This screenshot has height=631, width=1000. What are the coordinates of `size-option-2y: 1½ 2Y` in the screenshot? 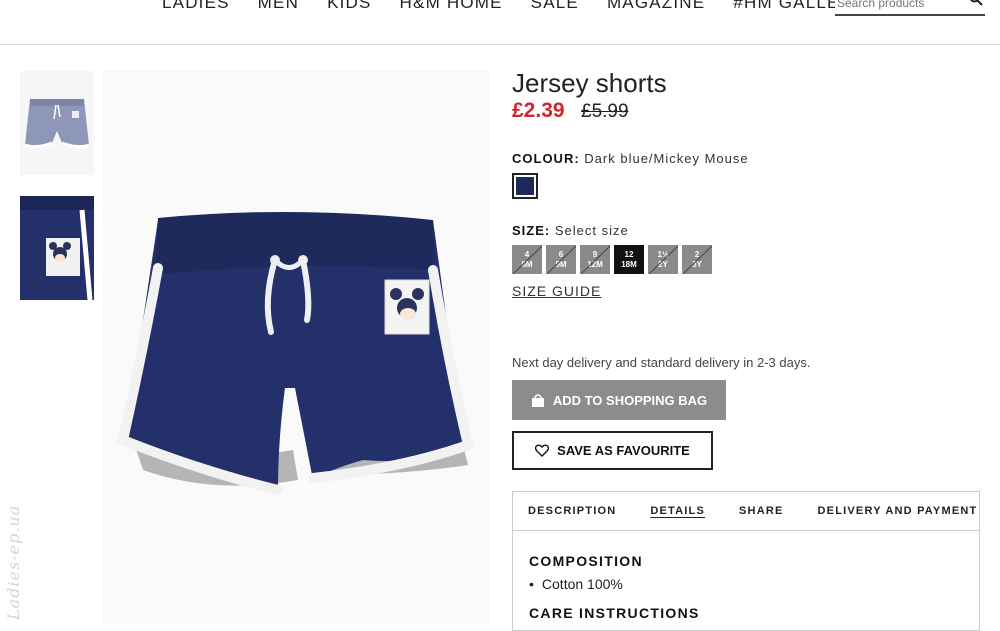 It's located at (663, 259).